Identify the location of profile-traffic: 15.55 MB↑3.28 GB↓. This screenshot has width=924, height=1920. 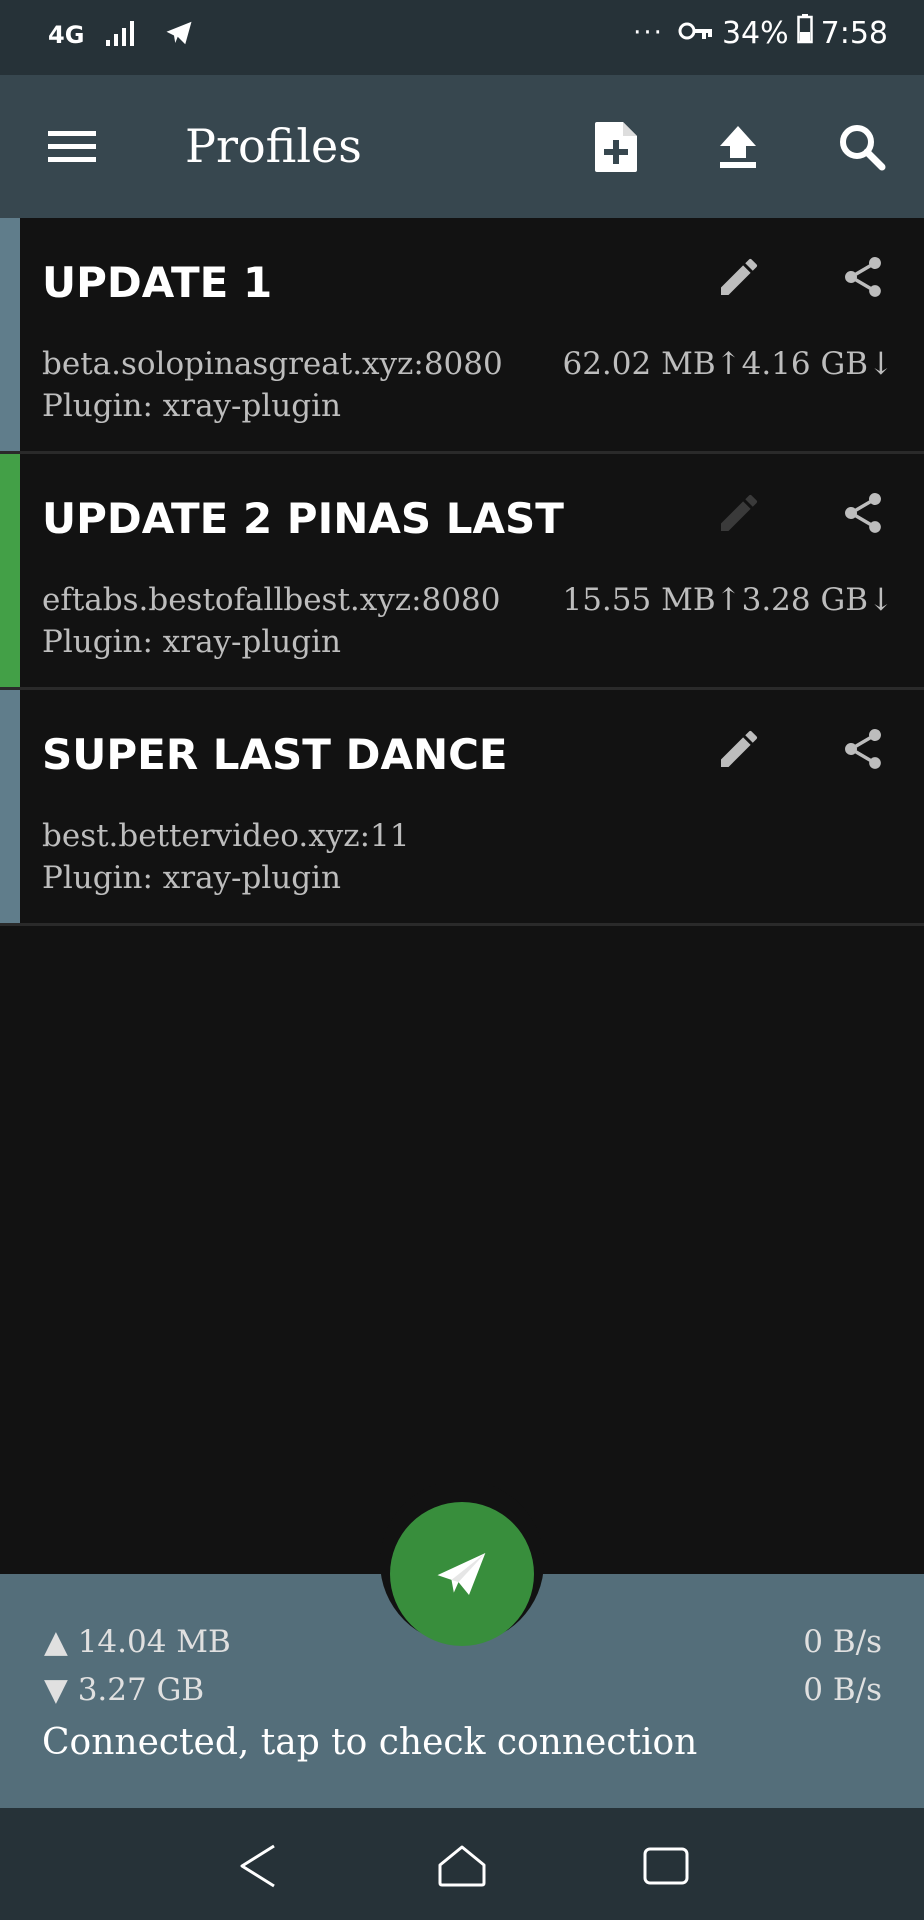
(728, 600).